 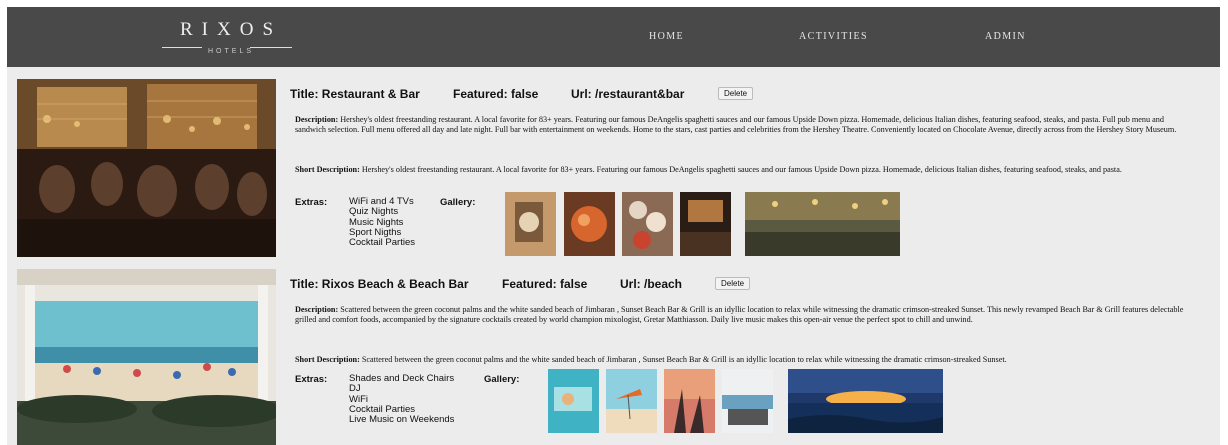 I want to click on extra-item: Live Music on Weekends, so click(x=402, y=420).